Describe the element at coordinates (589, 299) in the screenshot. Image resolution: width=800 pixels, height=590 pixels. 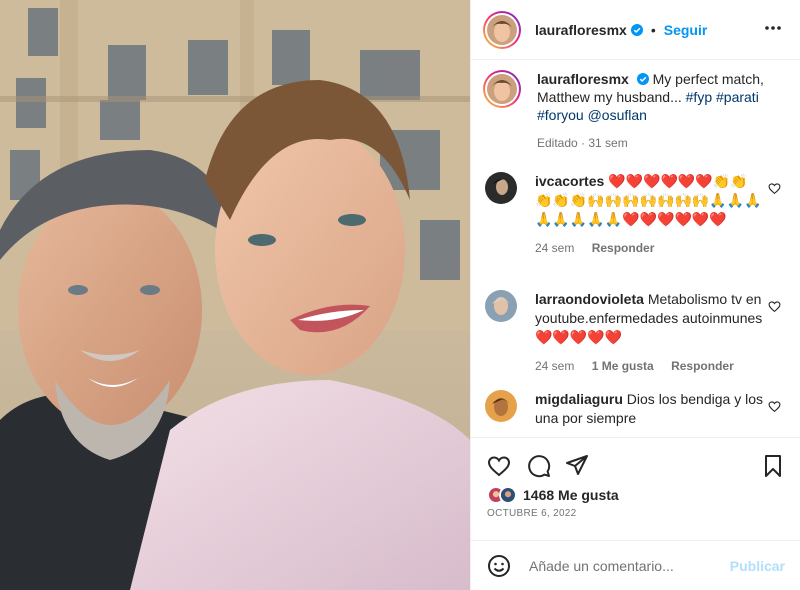
I see `comment-username: larraondovioleta` at that location.